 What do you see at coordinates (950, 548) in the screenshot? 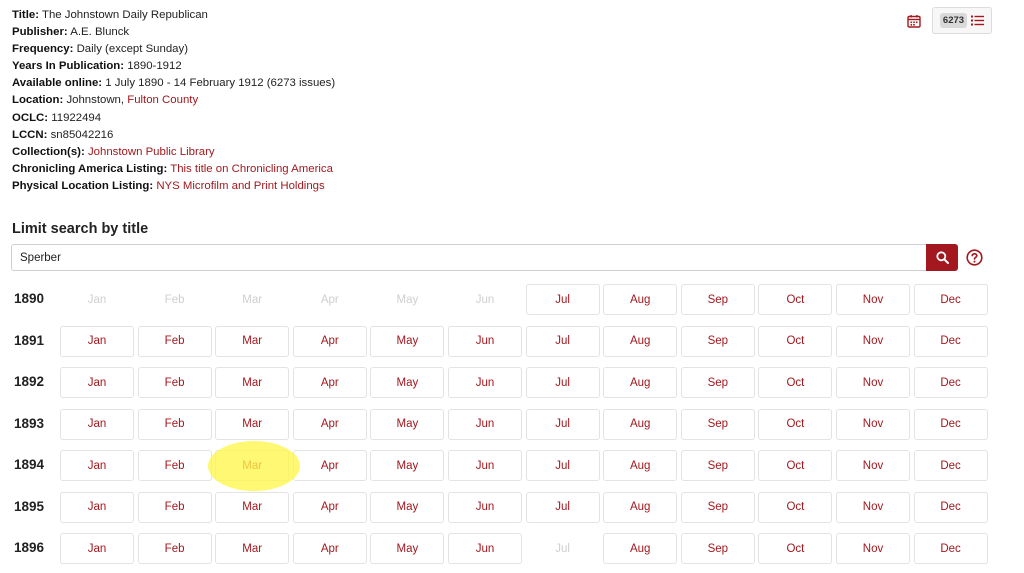
I see `month-dec-1896: Dec` at bounding box center [950, 548].